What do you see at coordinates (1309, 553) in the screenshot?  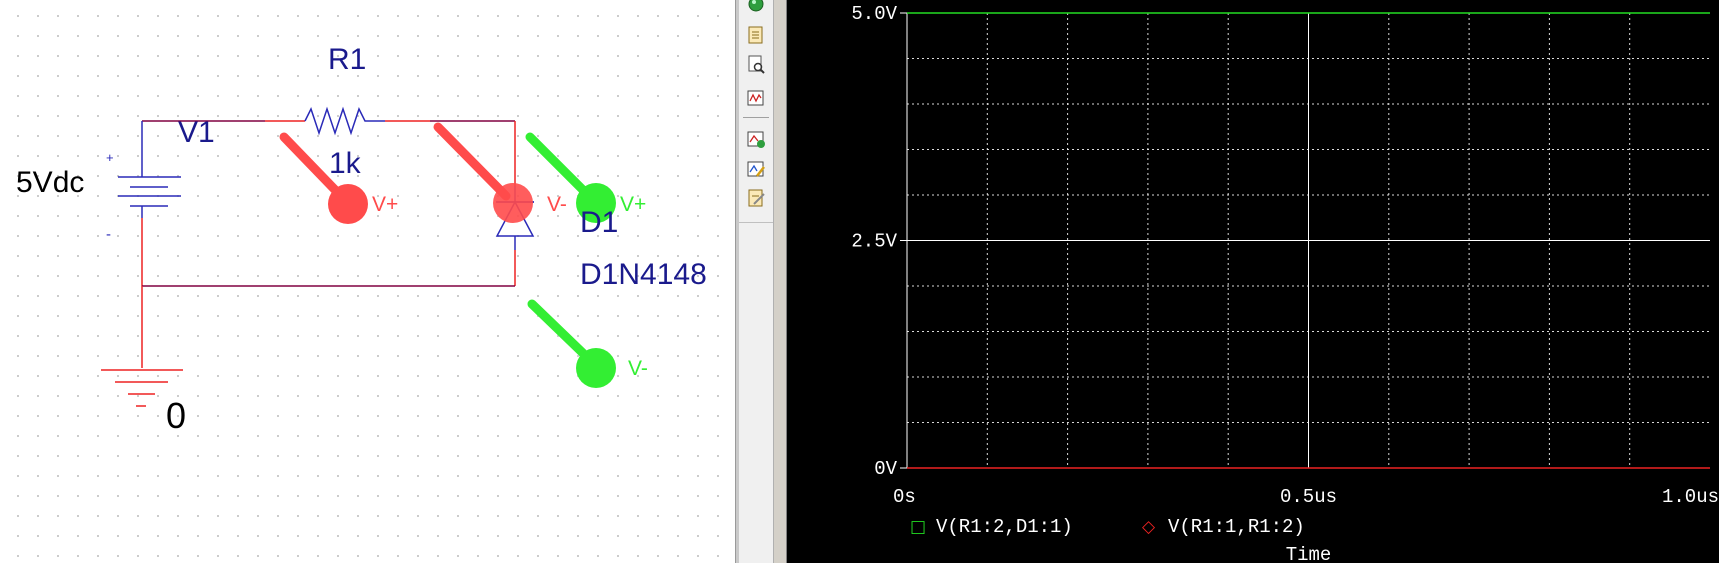 I see `x-axis-label: Time` at bounding box center [1309, 553].